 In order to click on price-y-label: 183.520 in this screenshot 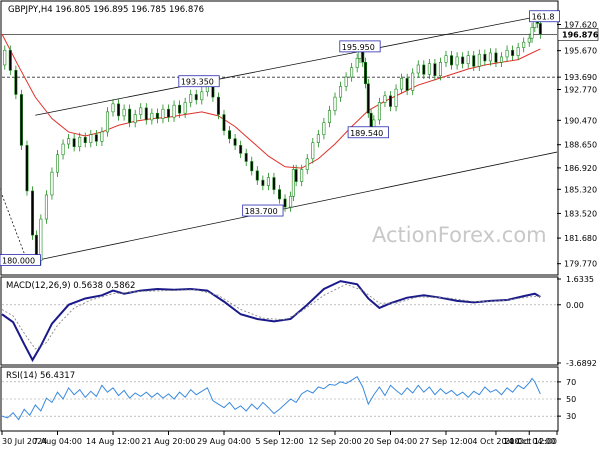, I will do `click(580, 213)`.